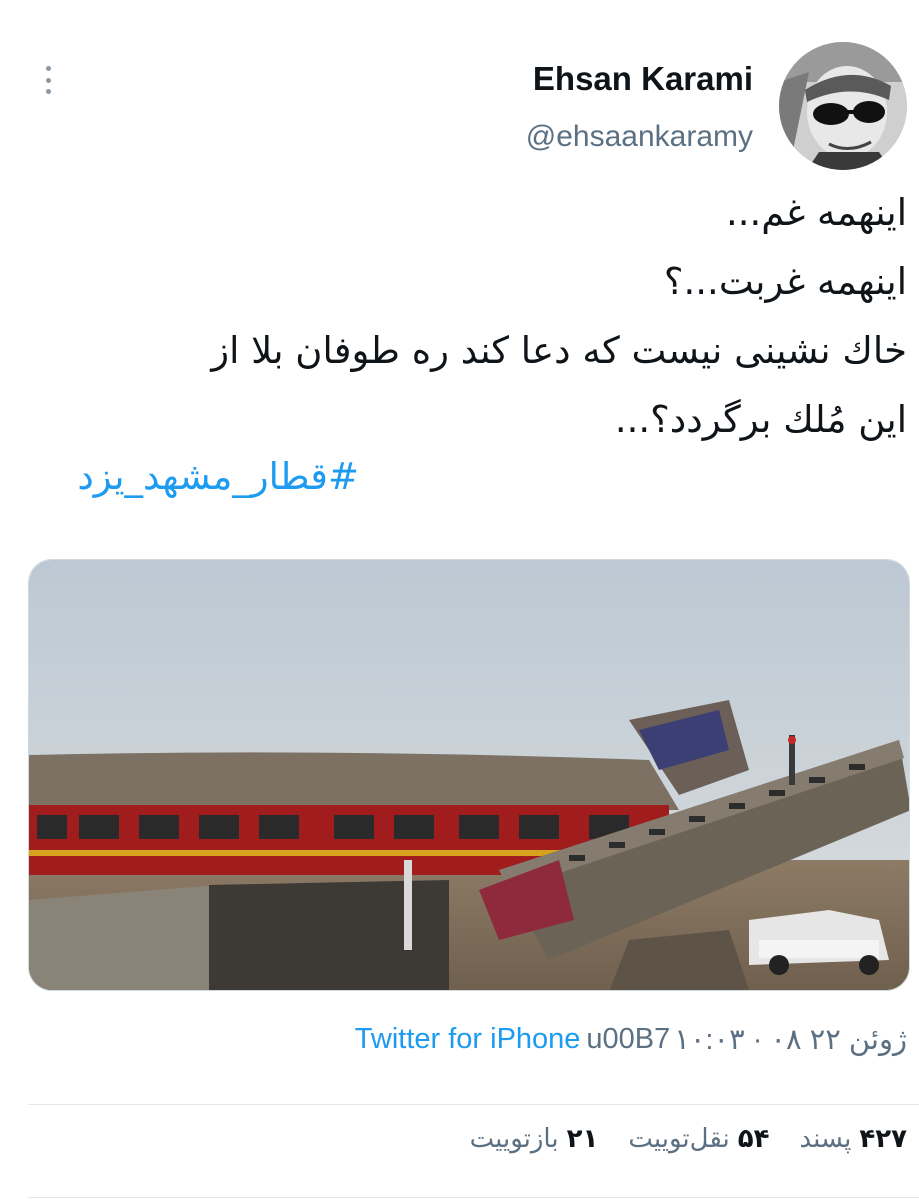  Describe the element at coordinates (639, 108) in the screenshot. I see `tweet-author: Ehsan Karami @ehsaankaramy` at that location.